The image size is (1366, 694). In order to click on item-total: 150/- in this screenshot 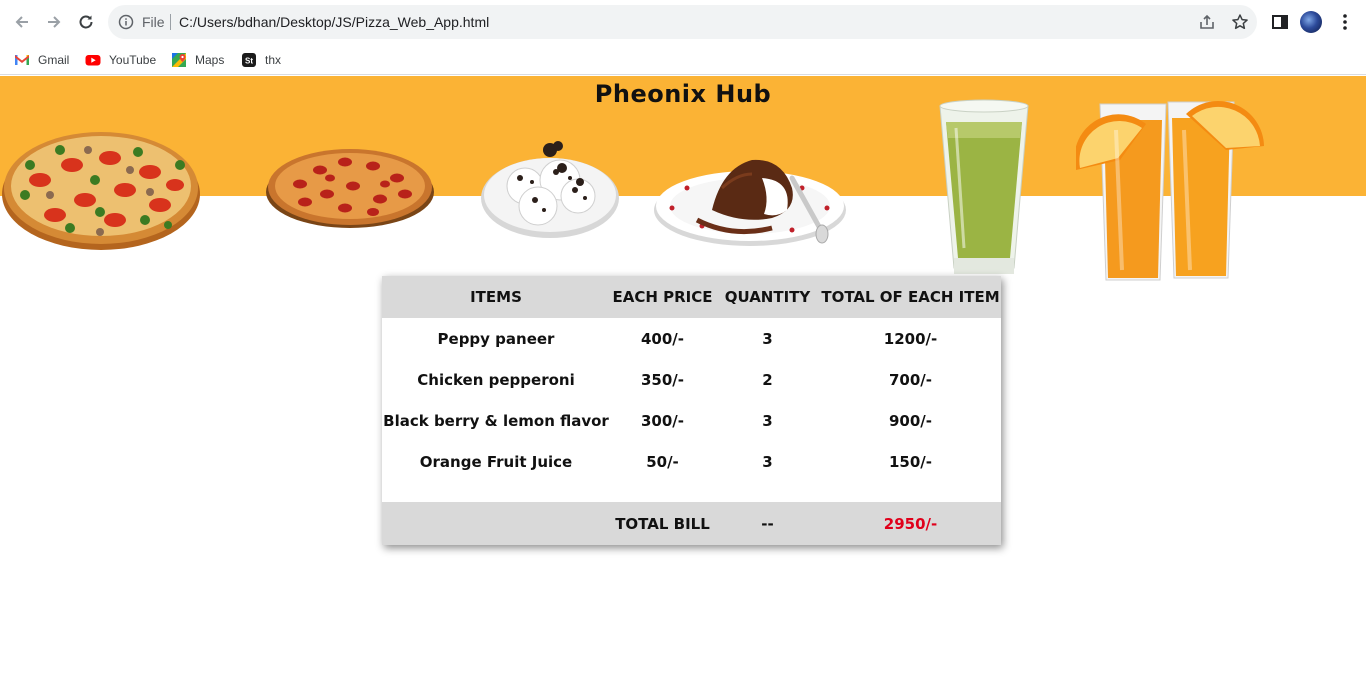, I will do `click(910, 461)`.